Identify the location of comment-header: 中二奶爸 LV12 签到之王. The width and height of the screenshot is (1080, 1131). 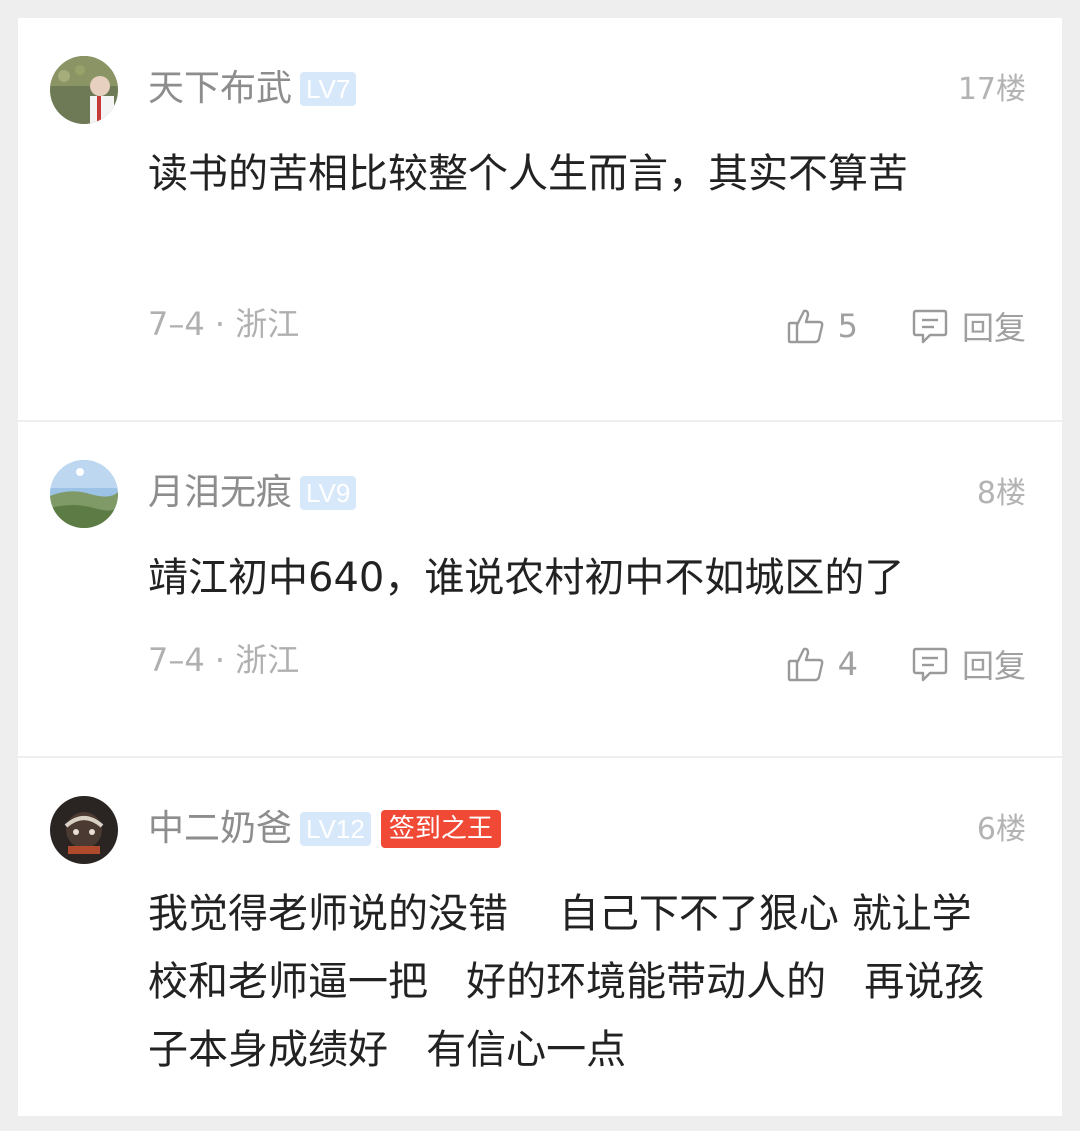
(324, 829).